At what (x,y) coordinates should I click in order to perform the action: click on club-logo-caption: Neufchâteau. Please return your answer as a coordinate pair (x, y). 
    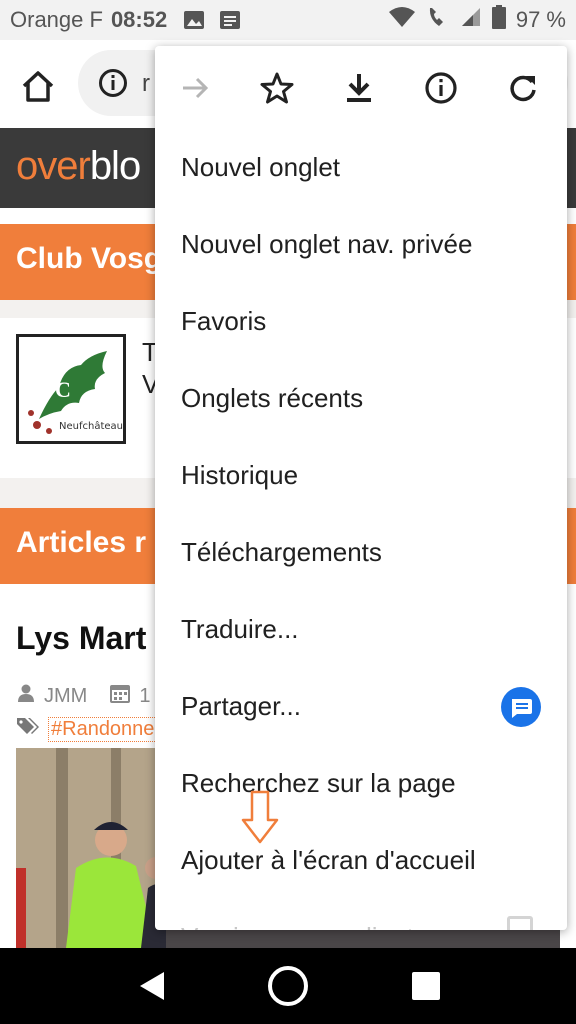
    Looking at the image, I should click on (91, 426).